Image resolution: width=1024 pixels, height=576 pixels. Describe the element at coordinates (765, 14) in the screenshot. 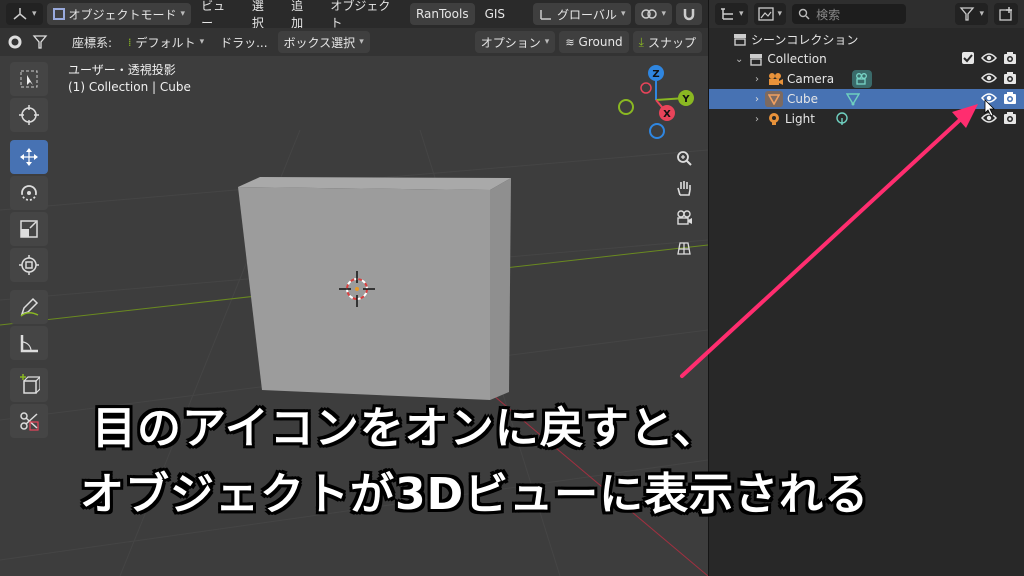

I see `image-icon` at that location.